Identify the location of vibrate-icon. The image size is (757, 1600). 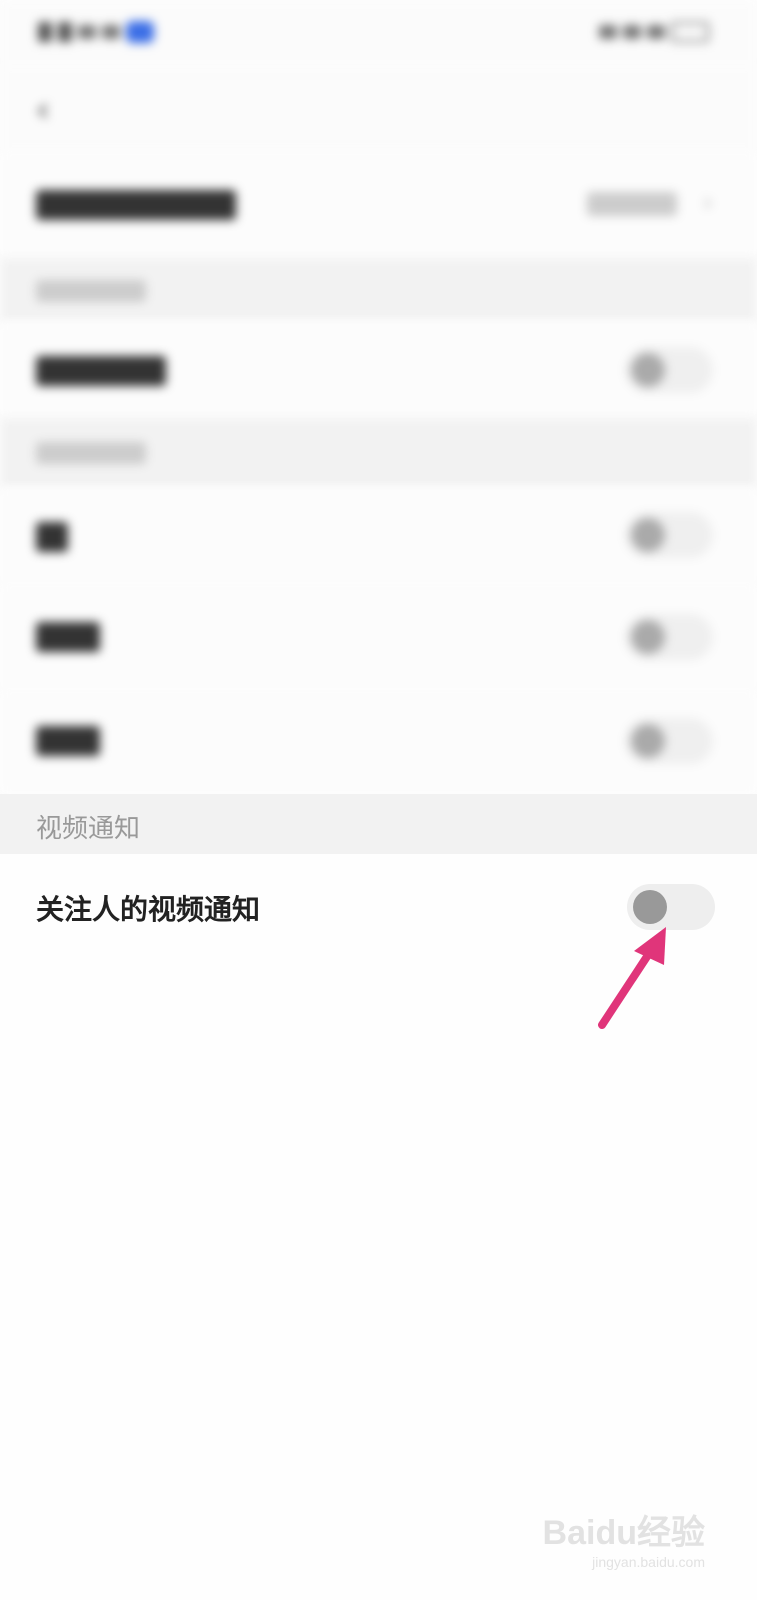
(632, 32).